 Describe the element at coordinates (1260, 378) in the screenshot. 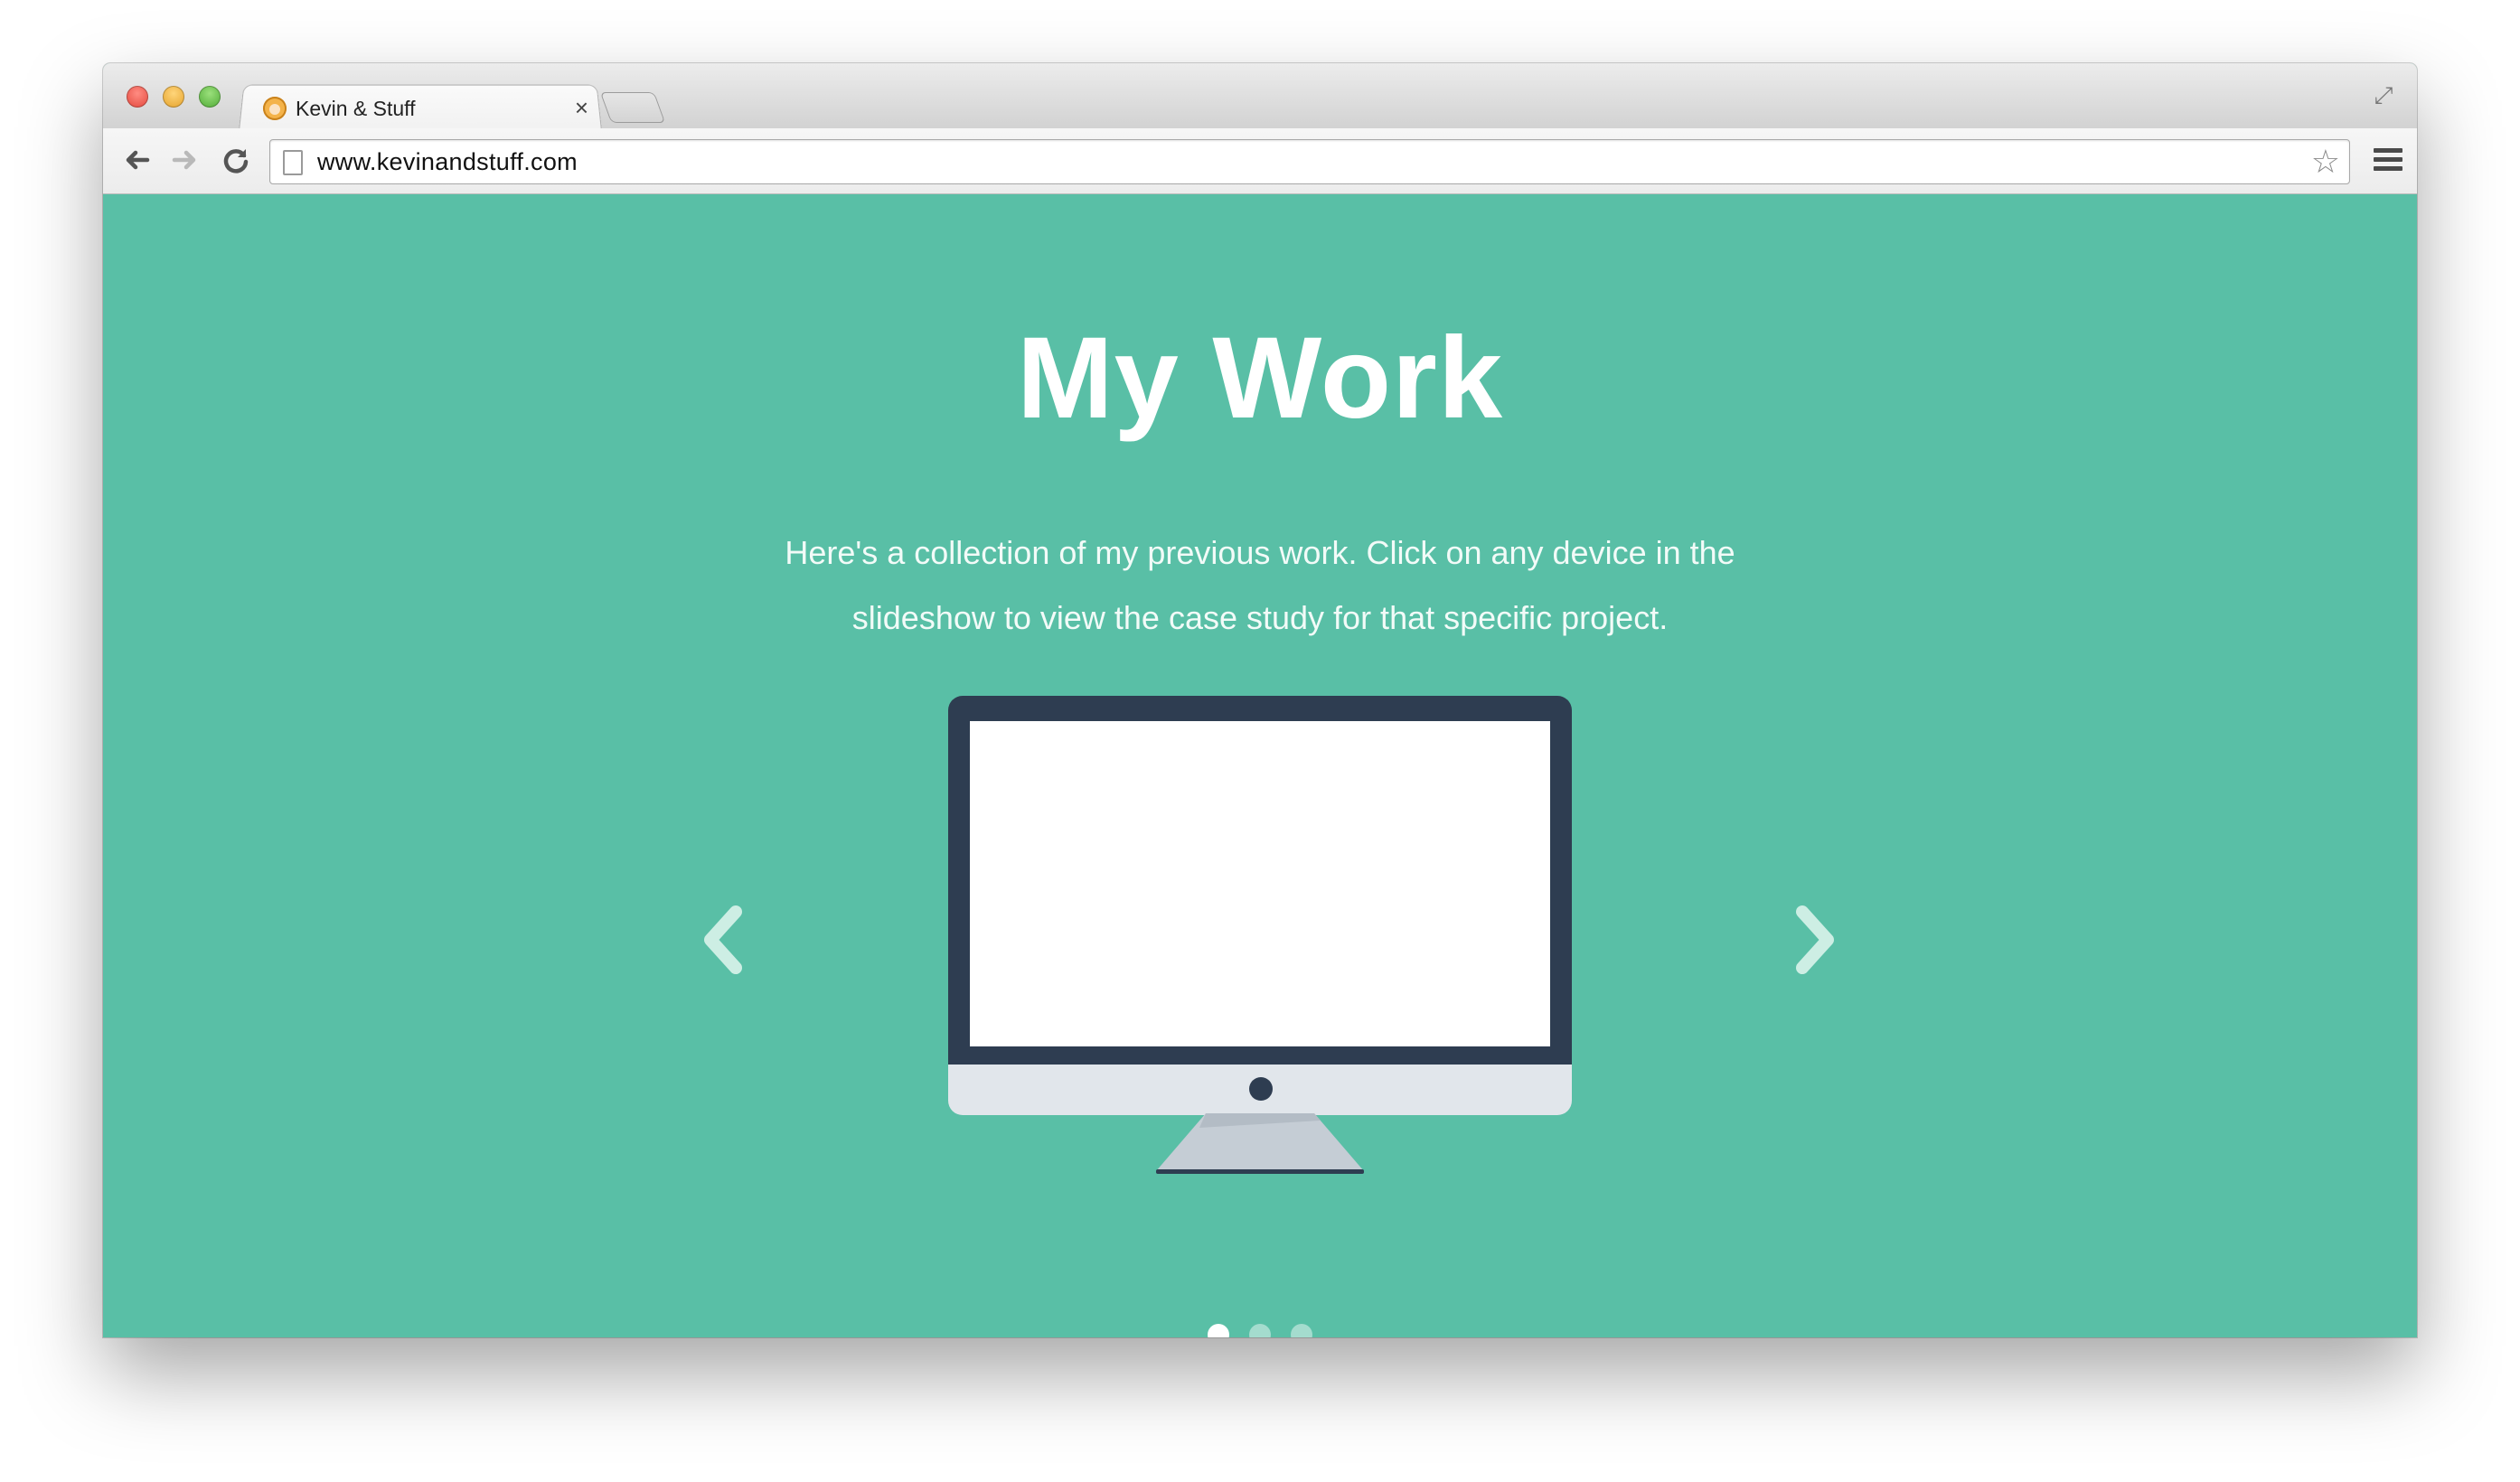

I see `page-title: My Work` at that location.